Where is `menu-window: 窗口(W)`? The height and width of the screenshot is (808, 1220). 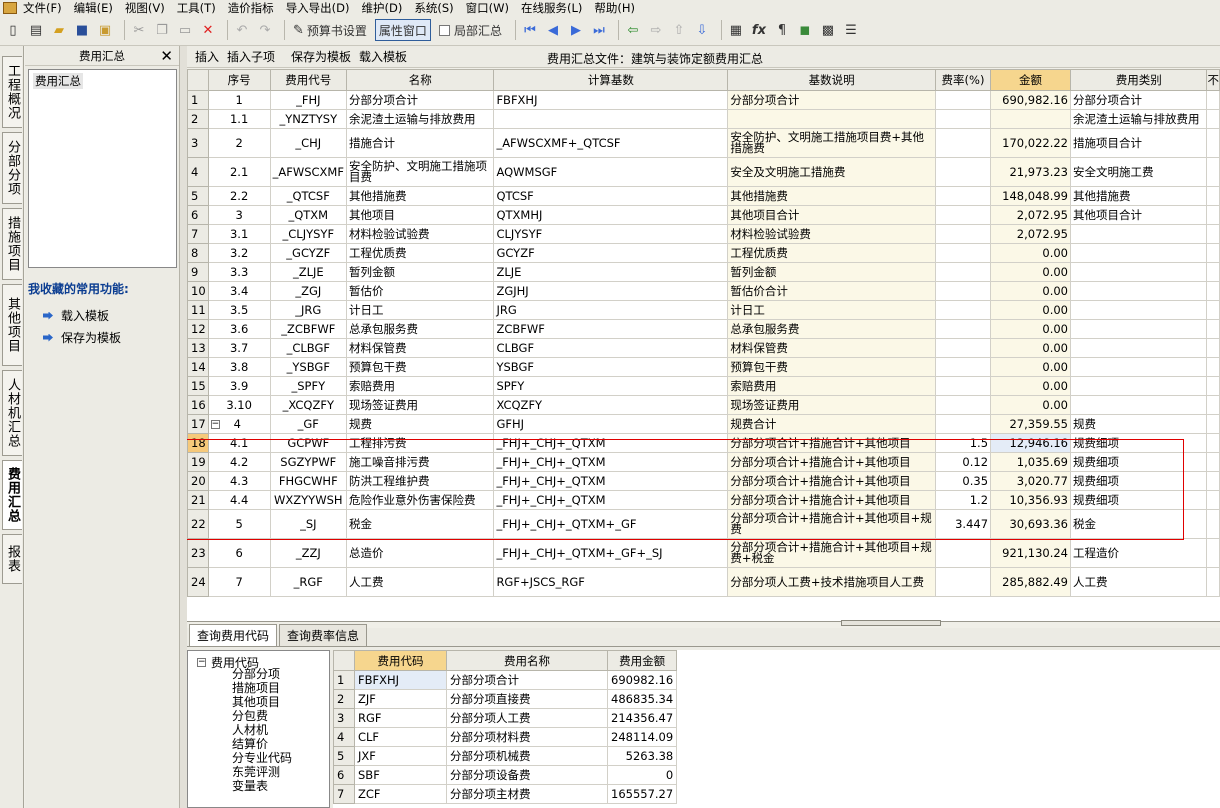 menu-window: 窗口(W) is located at coordinates (487, 8).